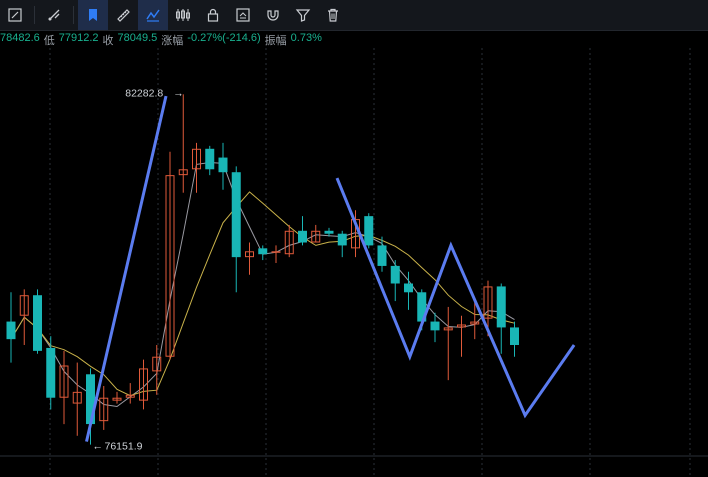 The height and width of the screenshot is (477, 708). I want to click on ruler-pencil-icon, so click(15, 15).